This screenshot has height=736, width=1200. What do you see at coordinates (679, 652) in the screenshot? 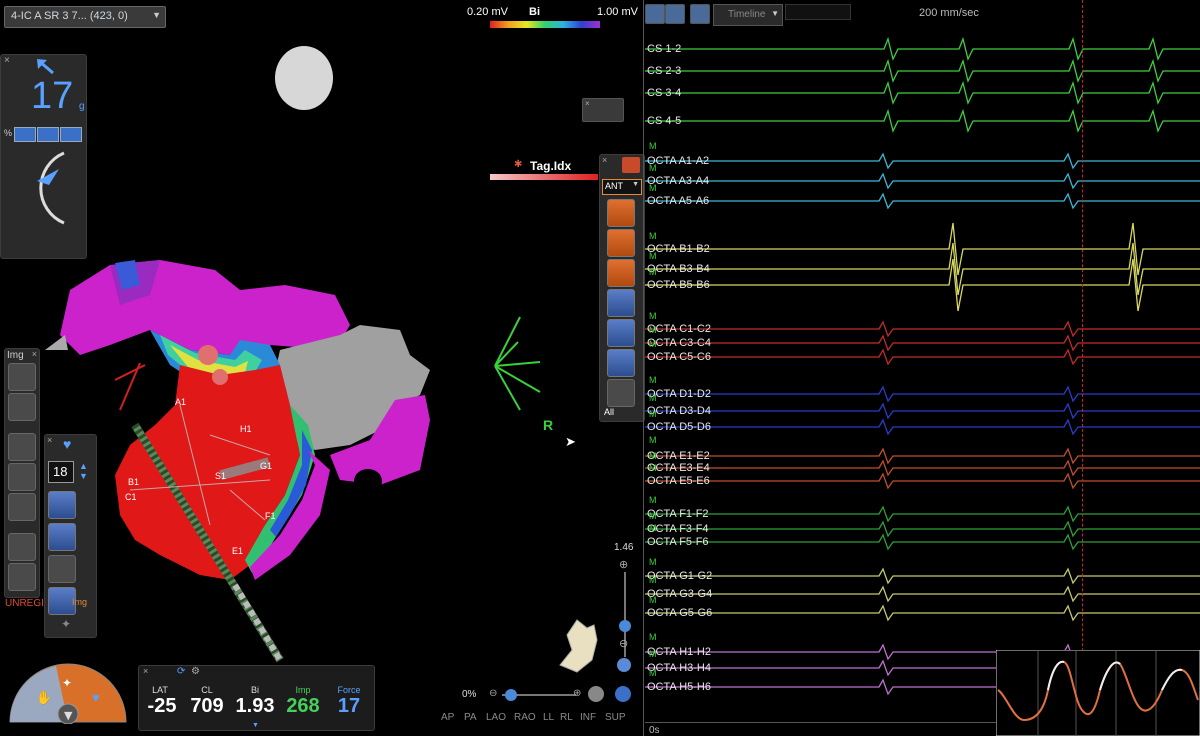
I see `channel-label: OCTA H1-H2` at bounding box center [679, 652].